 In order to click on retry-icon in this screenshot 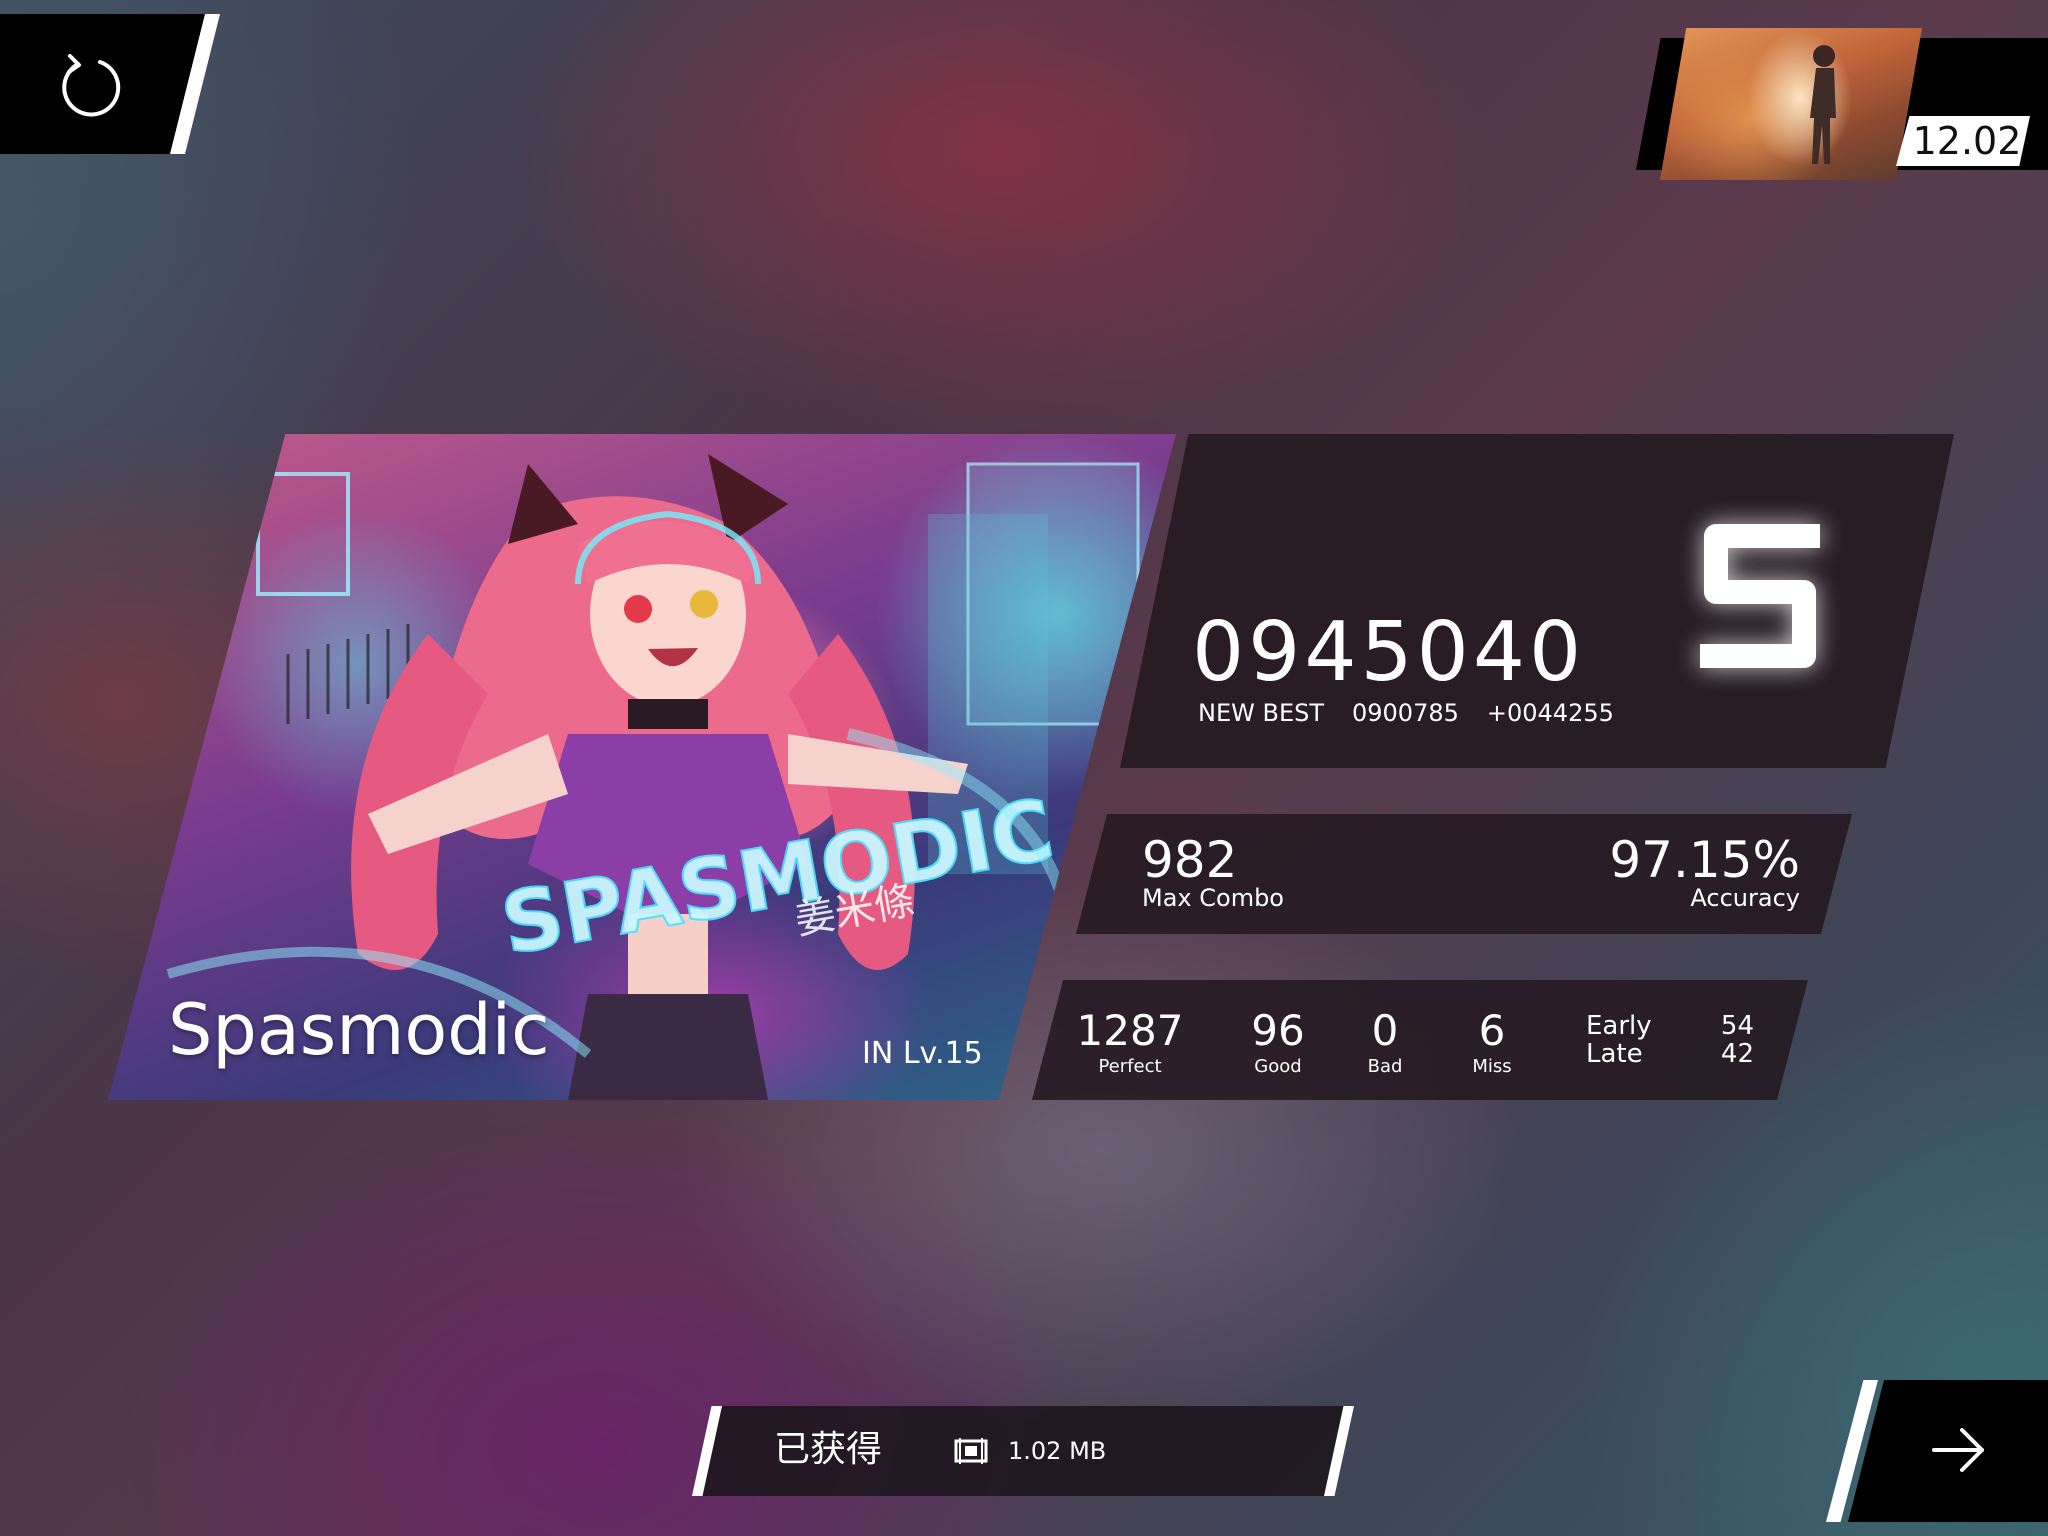, I will do `click(89, 87)`.